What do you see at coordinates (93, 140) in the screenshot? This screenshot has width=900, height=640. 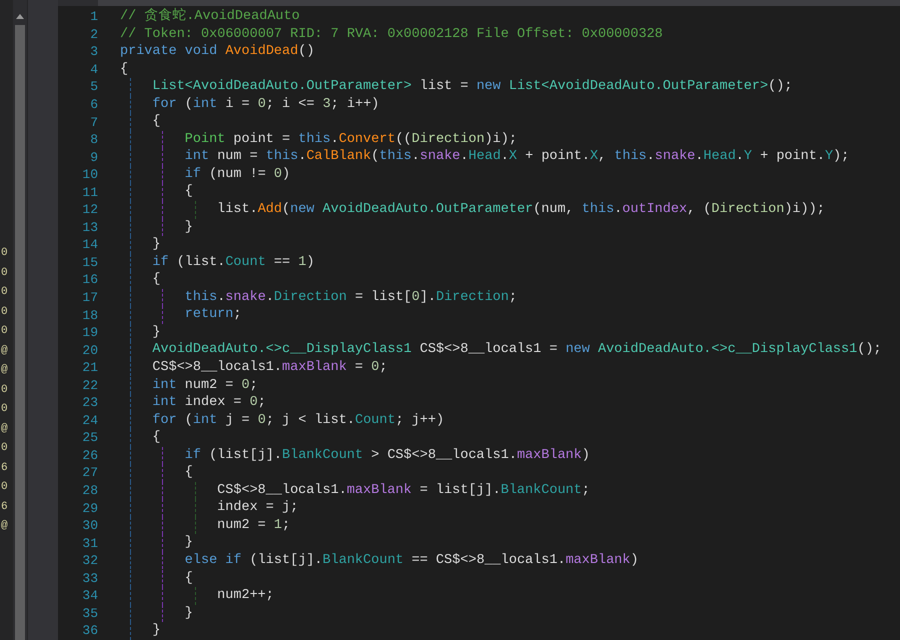 I see `line-number: 8` at bounding box center [93, 140].